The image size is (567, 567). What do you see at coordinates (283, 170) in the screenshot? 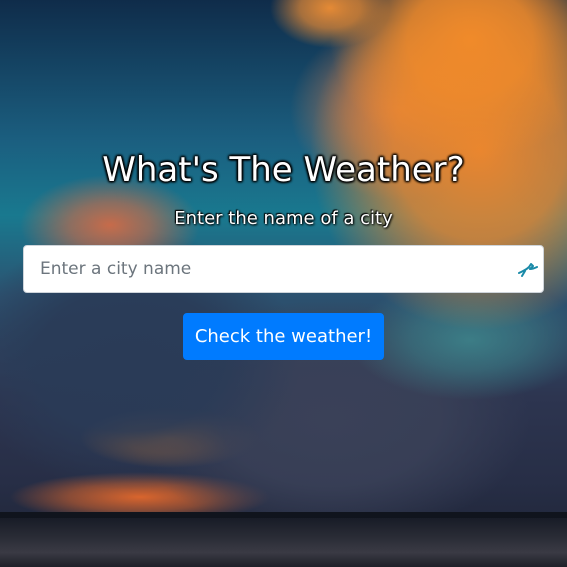
I see `page-title: What's The Weather?` at bounding box center [283, 170].